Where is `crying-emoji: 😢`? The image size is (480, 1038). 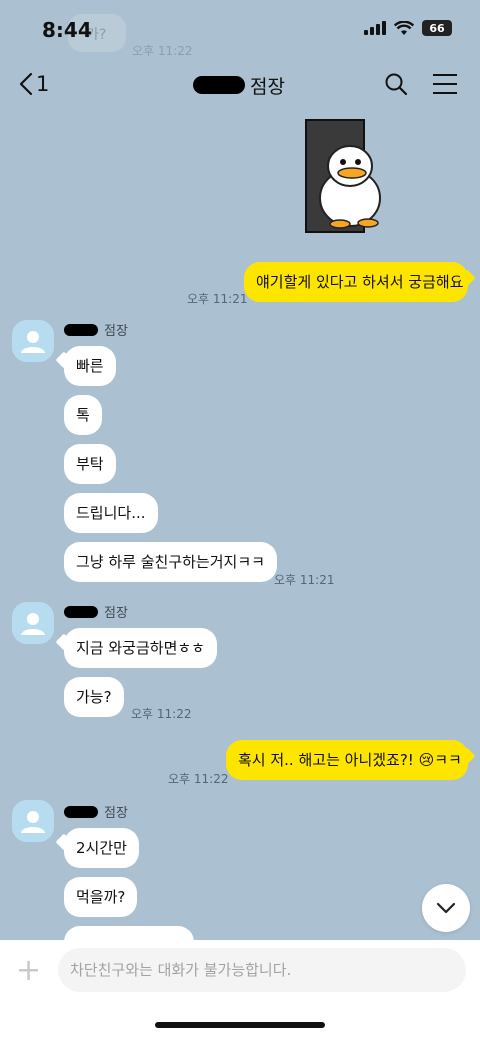
crying-emoji: 😢 is located at coordinates (426, 760).